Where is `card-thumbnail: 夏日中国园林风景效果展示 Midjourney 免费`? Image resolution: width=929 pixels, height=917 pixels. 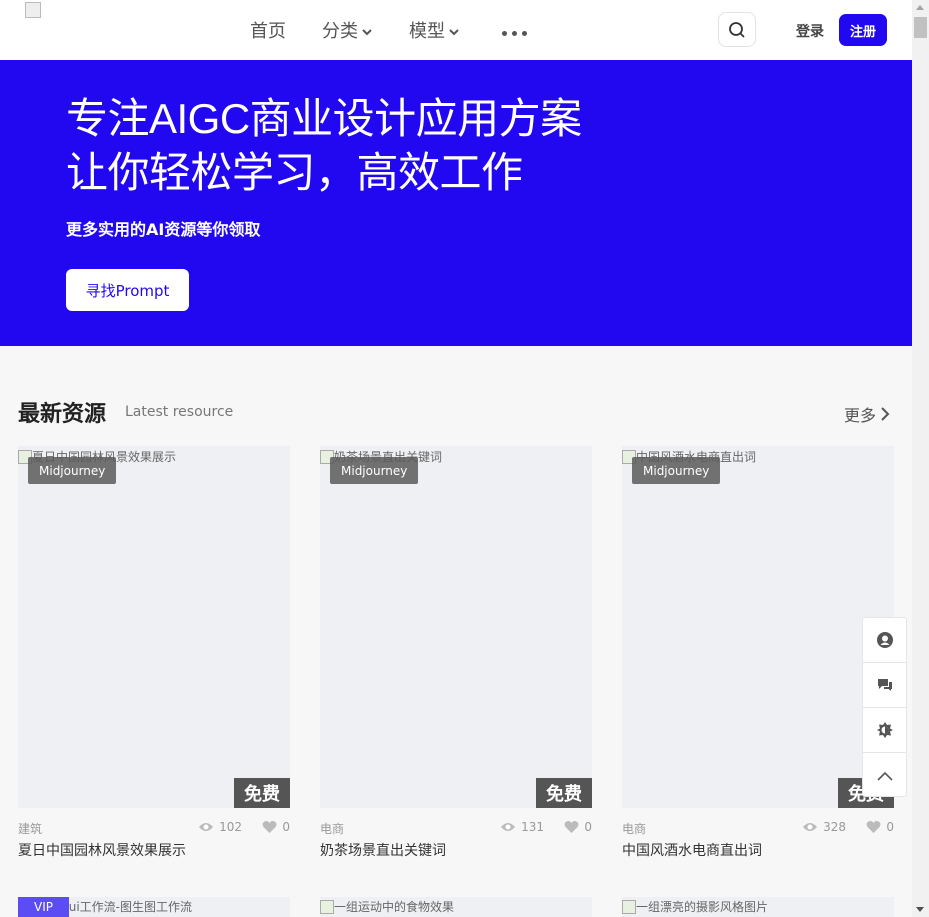 card-thumbnail: 夏日中国园林风景效果展示 Midjourney 免费 is located at coordinates (154, 627).